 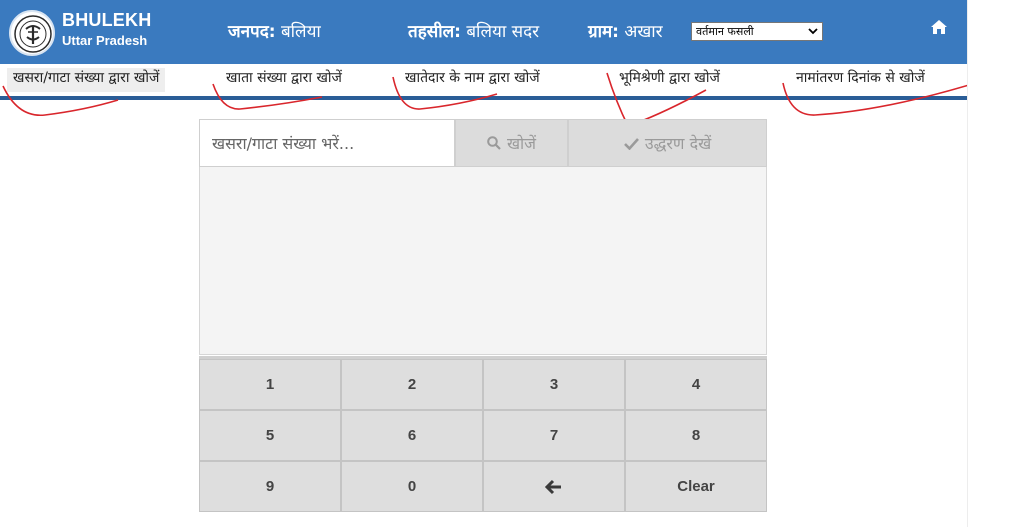 I want to click on keypad-key-4: 4, so click(x=696, y=384).